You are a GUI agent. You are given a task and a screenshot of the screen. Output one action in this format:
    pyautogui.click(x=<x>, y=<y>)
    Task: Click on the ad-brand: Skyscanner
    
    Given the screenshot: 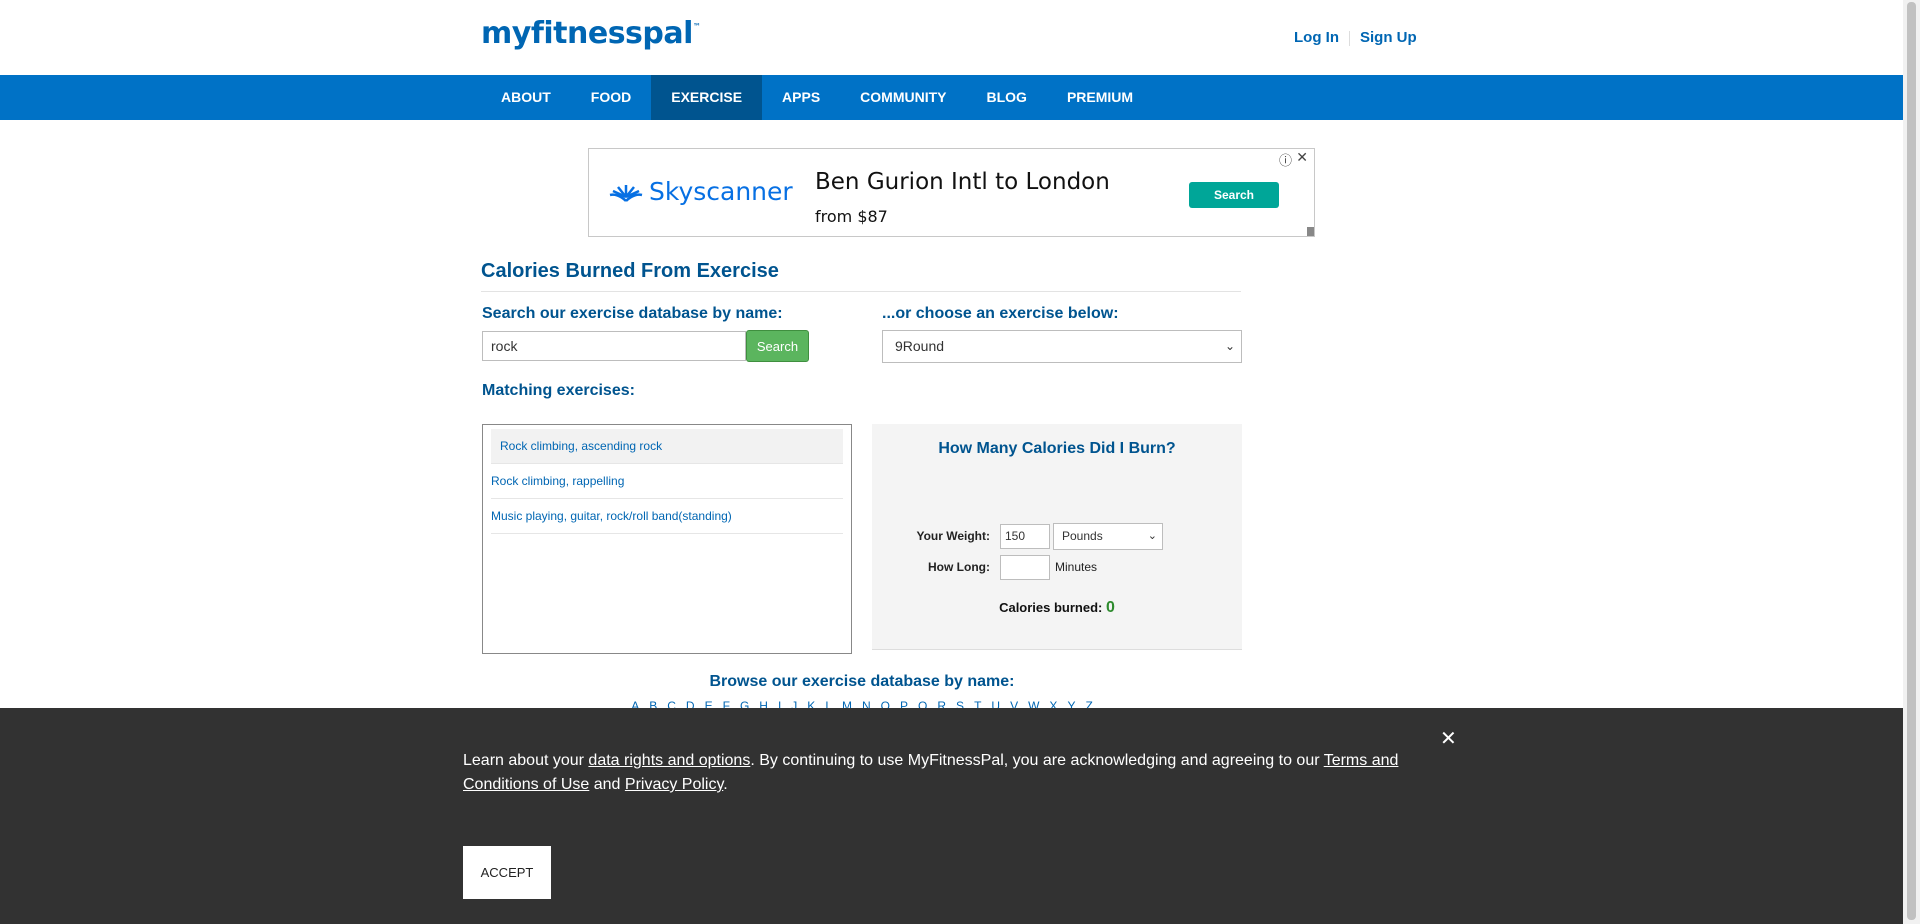 What is the action you would take?
    pyautogui.click(x=701, y=191)
    